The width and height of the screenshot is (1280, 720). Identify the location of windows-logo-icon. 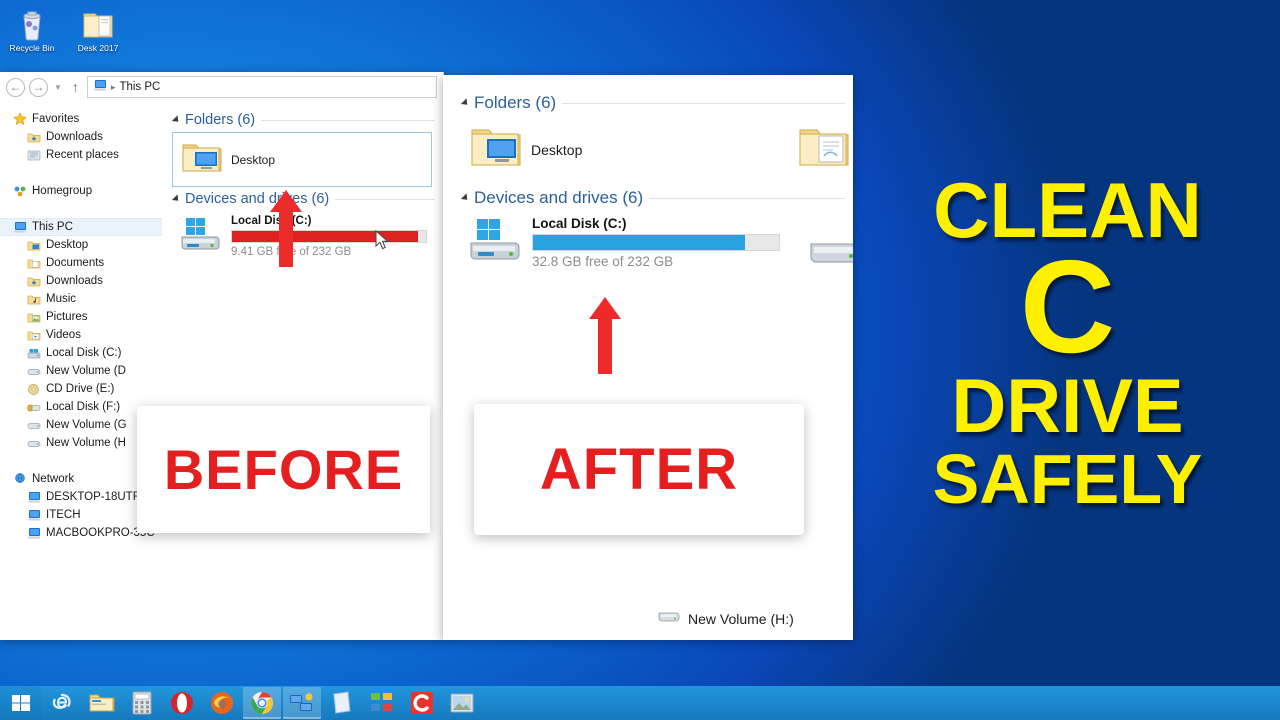
(21, 703).